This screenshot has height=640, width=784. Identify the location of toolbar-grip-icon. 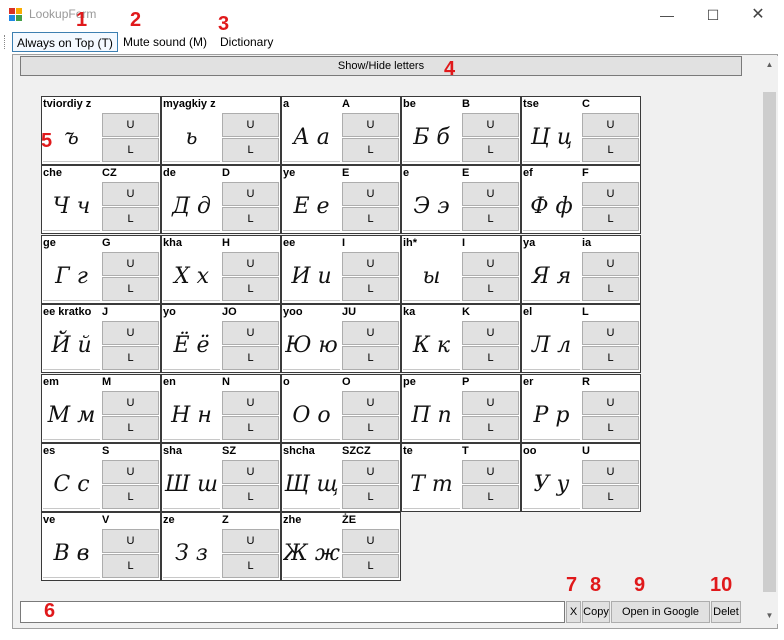
(6, 42).